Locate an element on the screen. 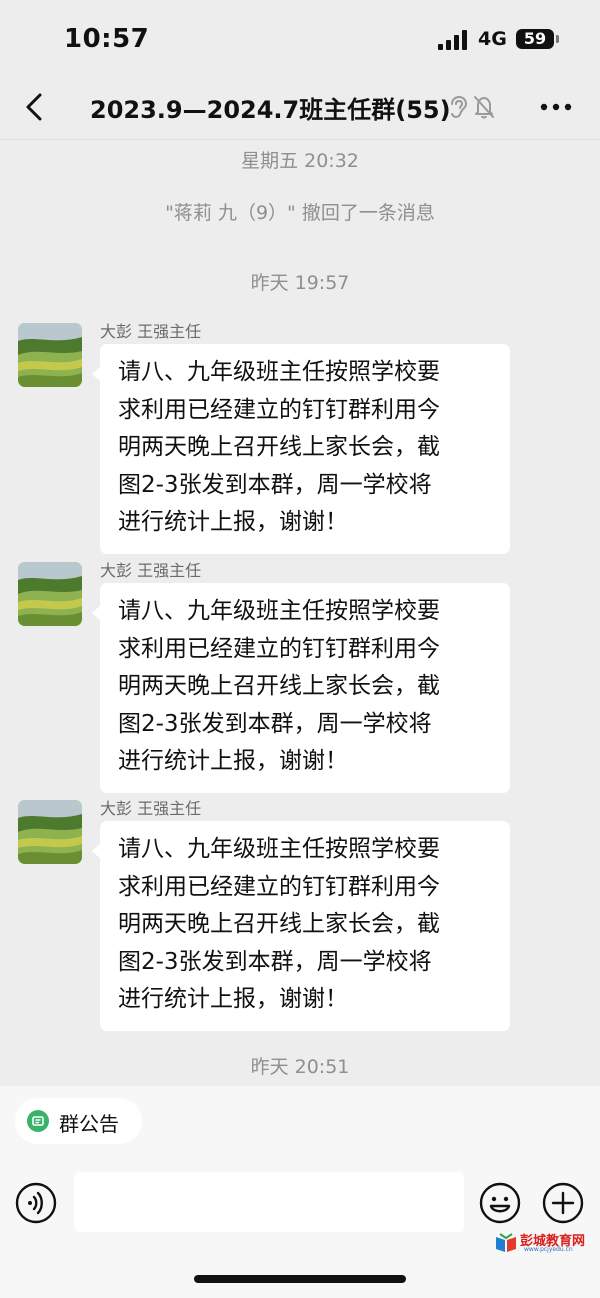 The width and height of the screenshot is (600, 1298). chat-title: 2023.9—2024.7班主任群(55) is located at coordinates (270, 110).